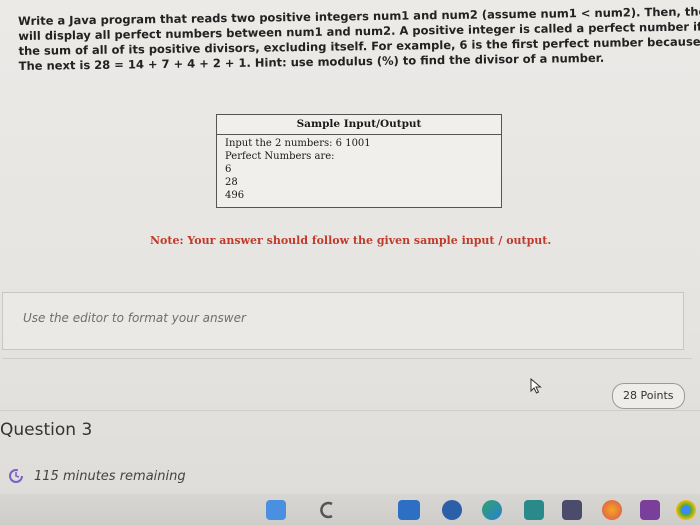  Describe the element at coordinates (134, 318) in the screenshot. I see `editor-placeholder: Use the editor to format your answer` at that location.